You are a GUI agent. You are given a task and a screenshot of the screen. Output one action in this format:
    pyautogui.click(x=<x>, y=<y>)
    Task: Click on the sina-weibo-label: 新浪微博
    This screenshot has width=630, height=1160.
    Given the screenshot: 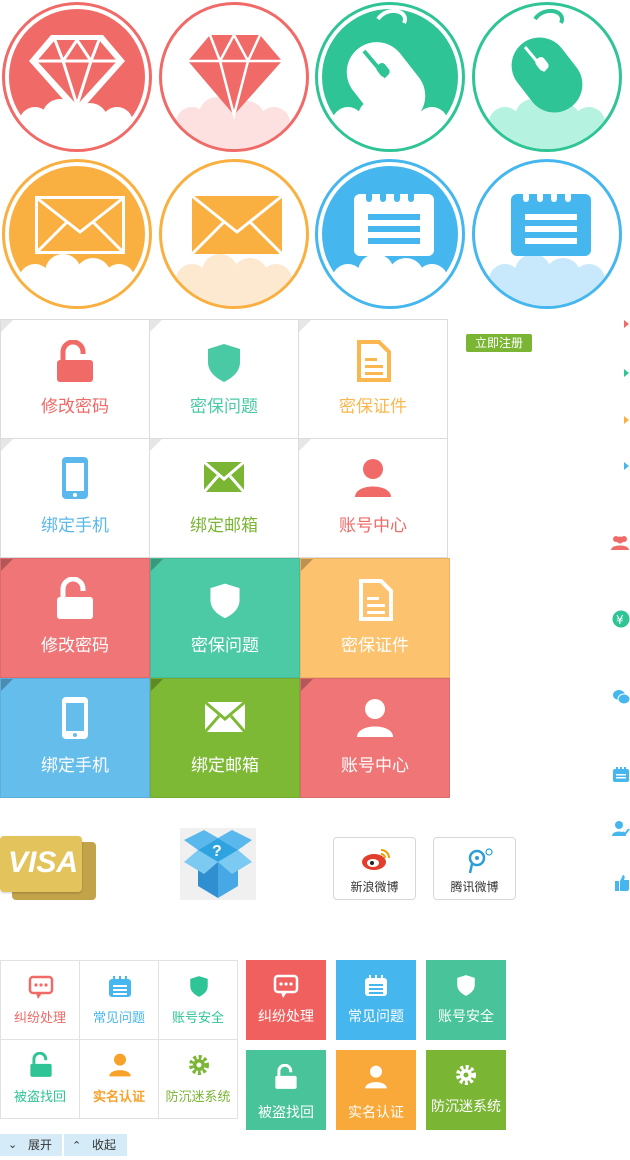 What is the action you would take?
    pyautogui.click(x=374, y=887)
    